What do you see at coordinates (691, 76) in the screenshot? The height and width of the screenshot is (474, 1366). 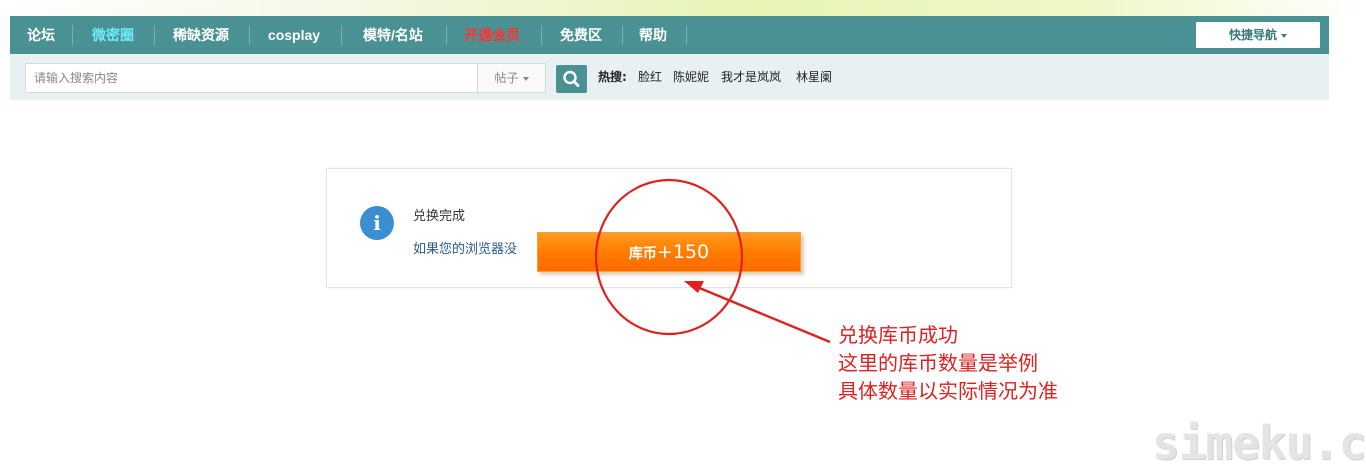 I see `hot-search-item: 陈妮妮` at bounding box center [691, 76].